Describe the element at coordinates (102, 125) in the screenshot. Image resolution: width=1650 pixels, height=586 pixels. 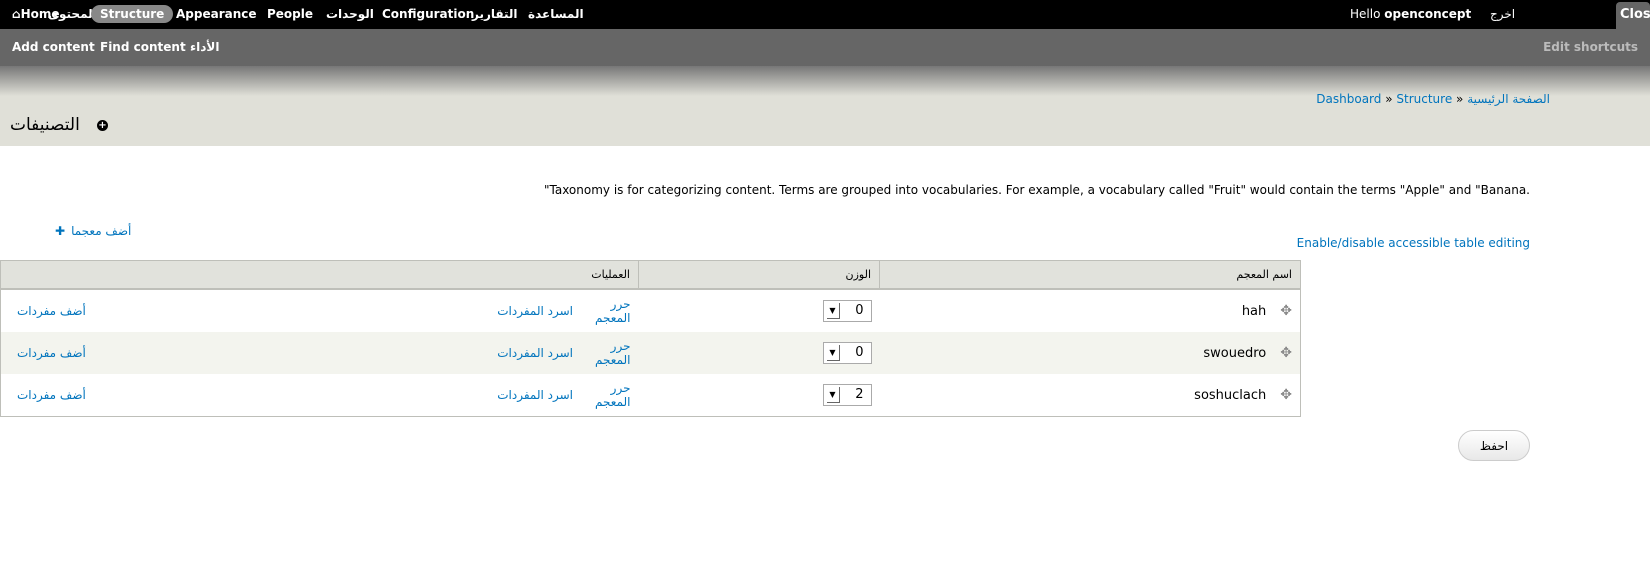
I see `add-shortcut-icon: +` at that location.